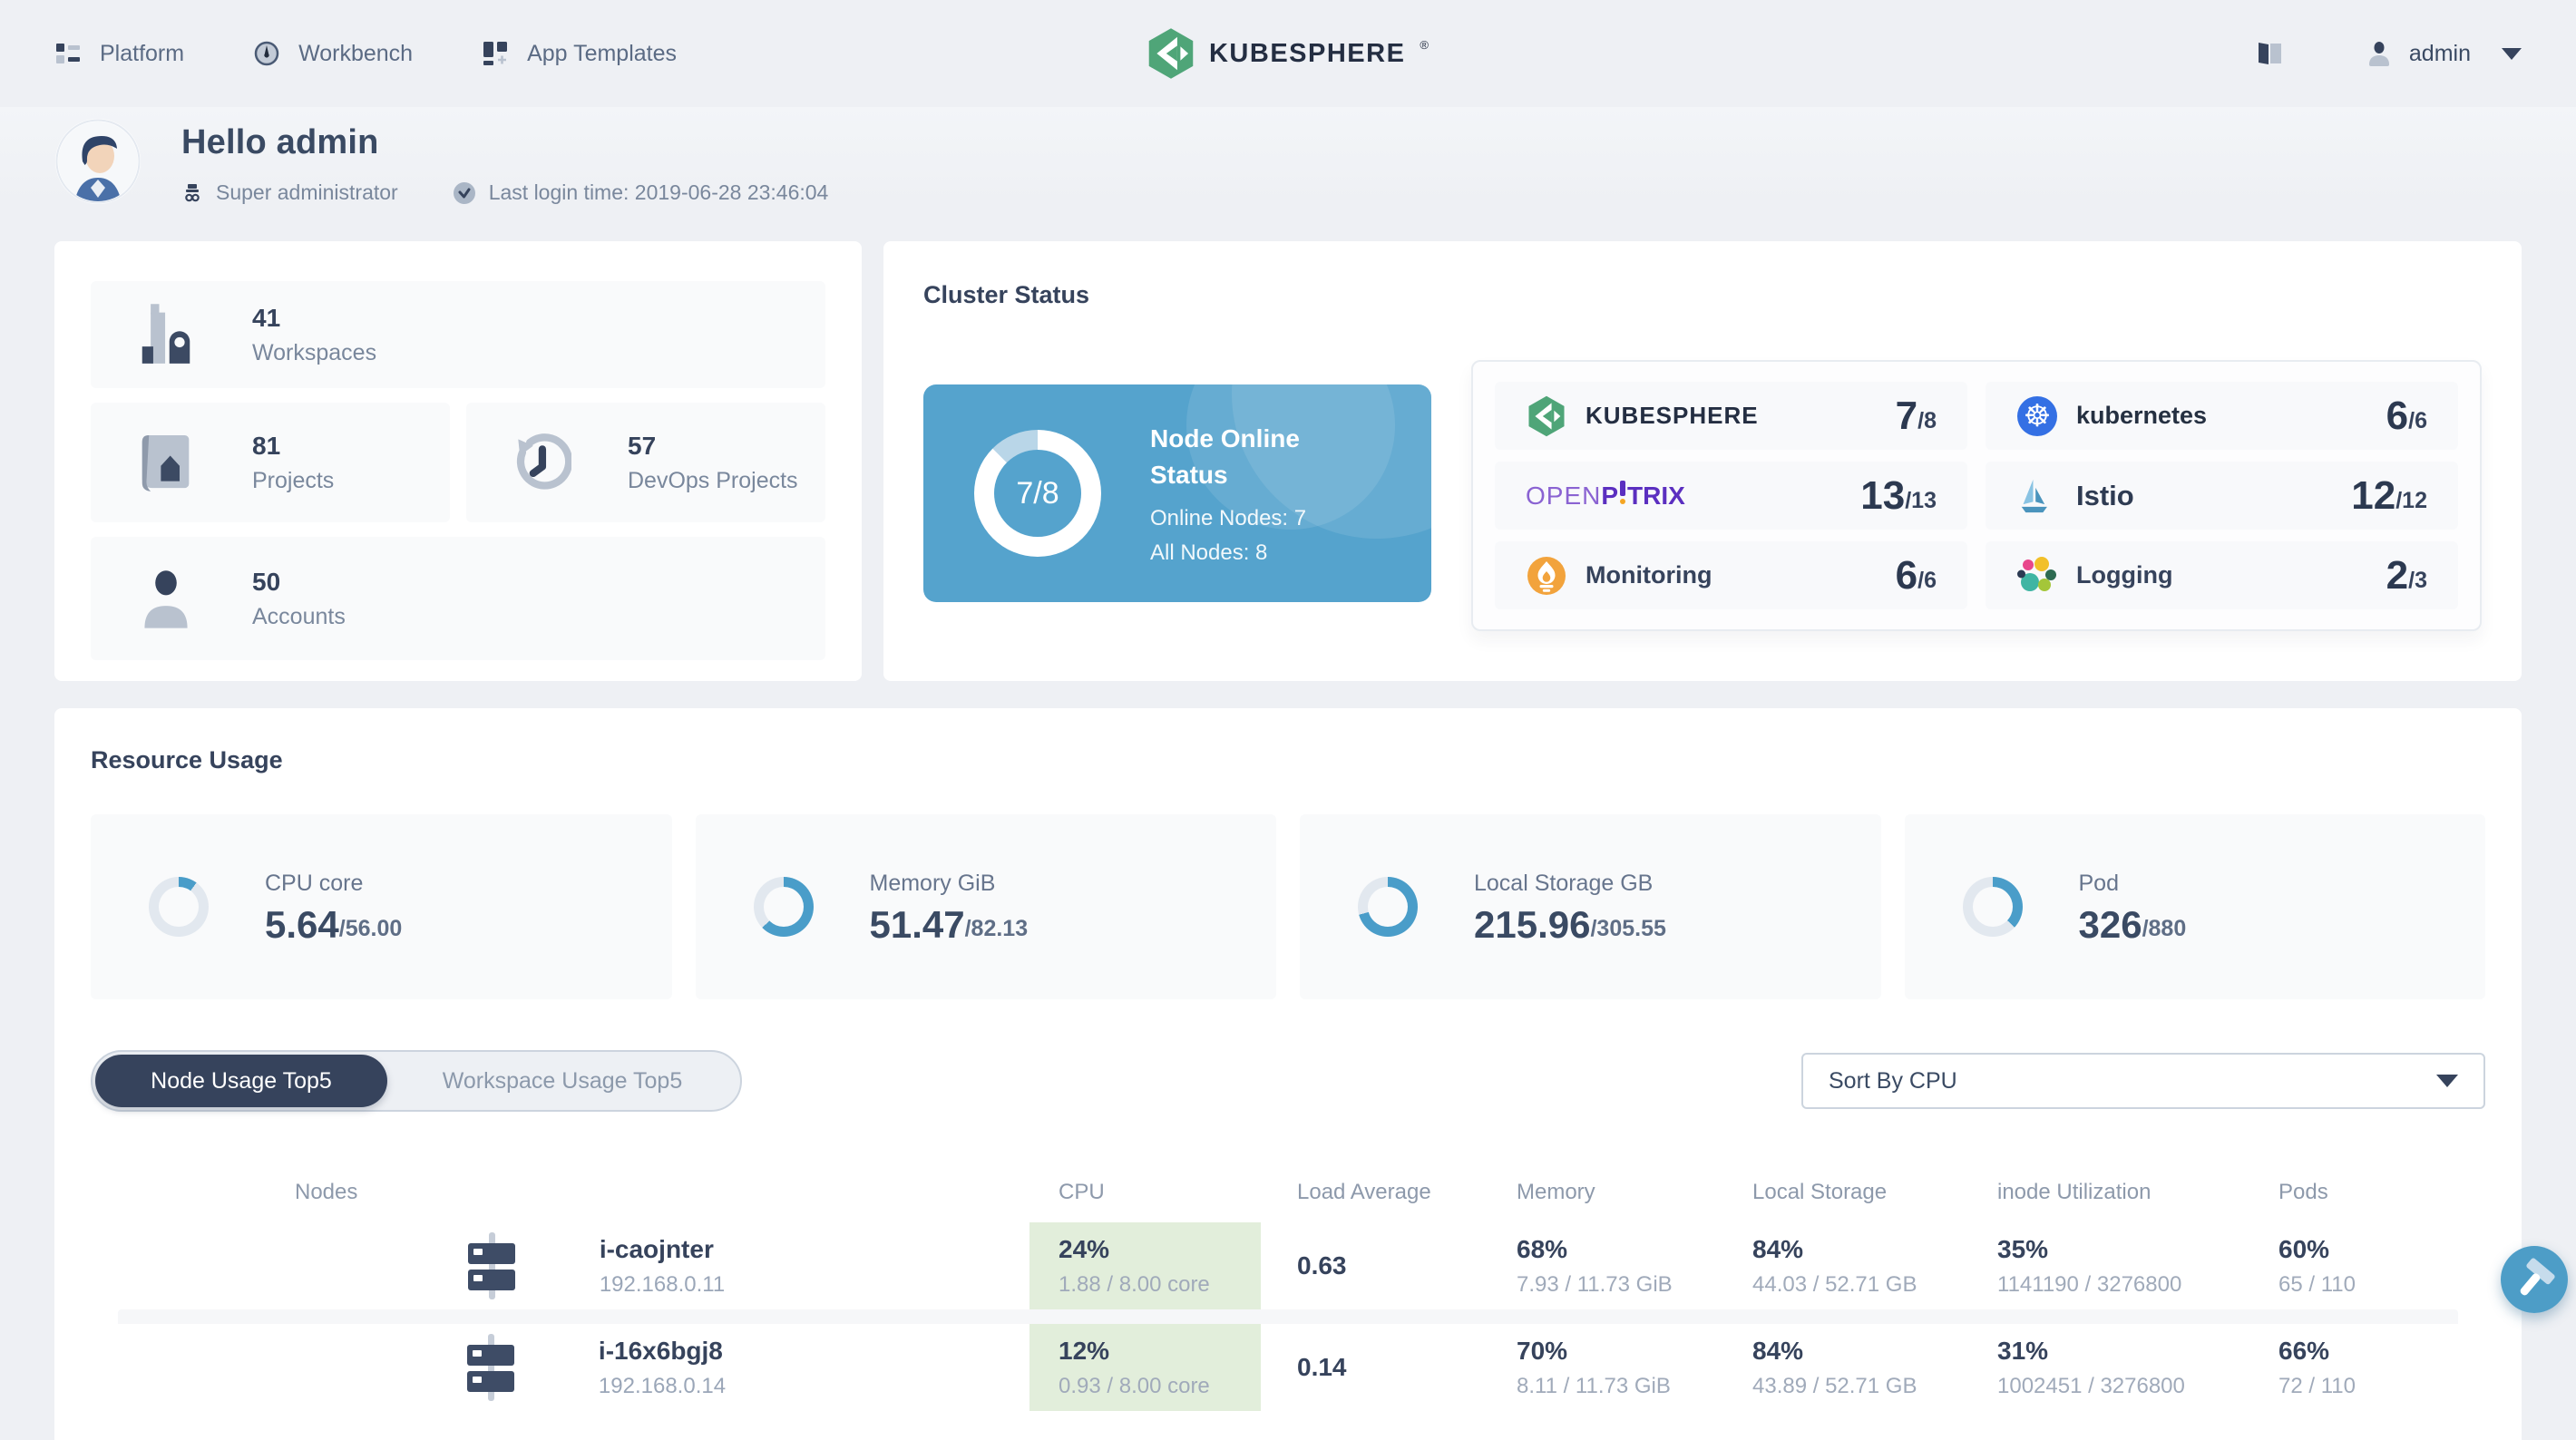  What do you see at coordinates (2037, 576) in the screenshot?
I see `elastic-logging-icon` at bounding box center [2037, 576].